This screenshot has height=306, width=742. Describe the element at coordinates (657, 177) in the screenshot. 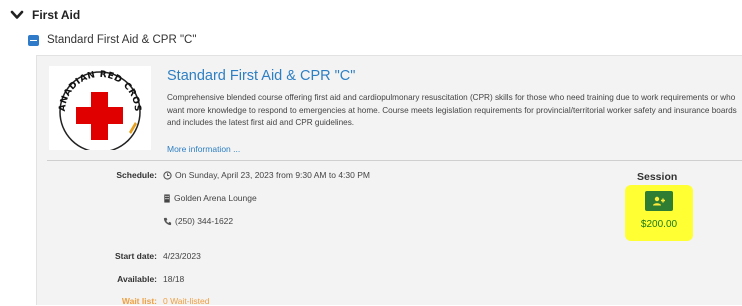

I see `session-header: Session` at that location.